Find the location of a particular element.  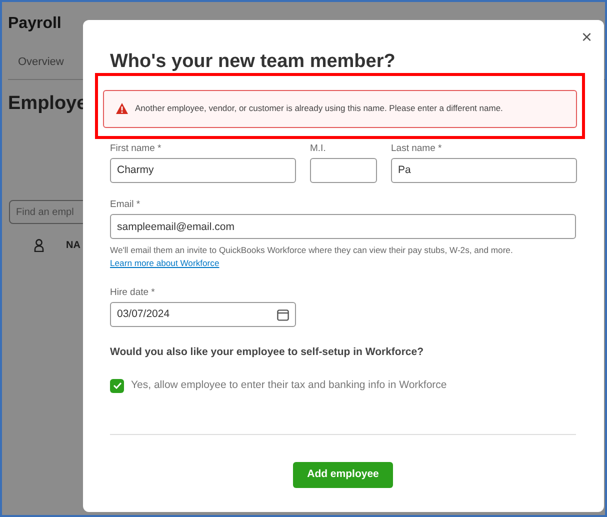

text-field is located at coordinates (343, 170).